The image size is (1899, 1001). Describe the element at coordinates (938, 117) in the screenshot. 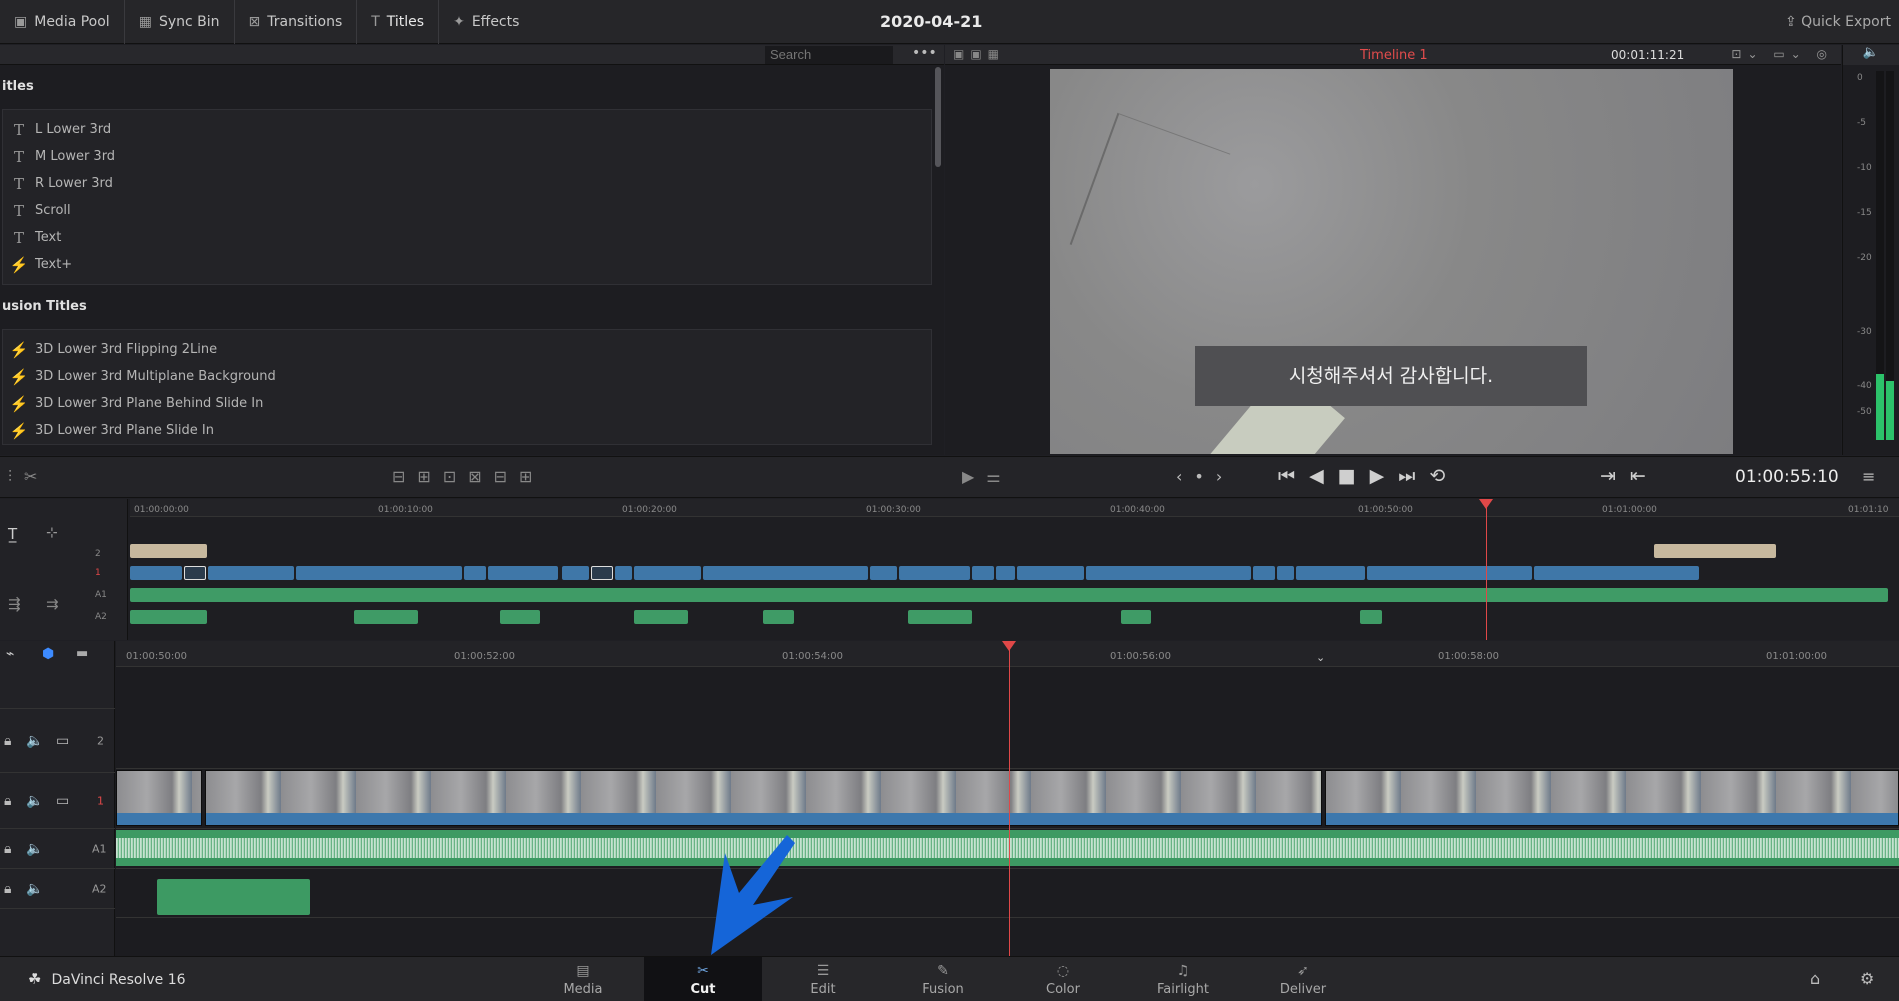

I see `library-scrollbar` at that location.